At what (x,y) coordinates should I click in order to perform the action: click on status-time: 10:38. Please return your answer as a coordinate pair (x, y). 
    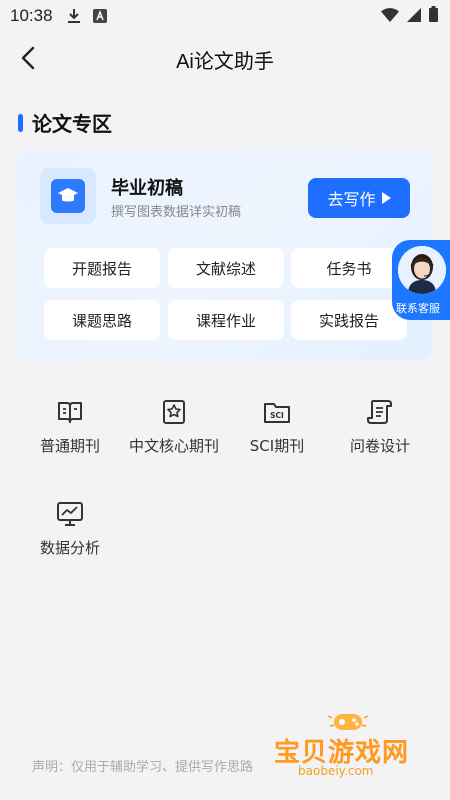
    Looking at the image, I should click on (31, 15).